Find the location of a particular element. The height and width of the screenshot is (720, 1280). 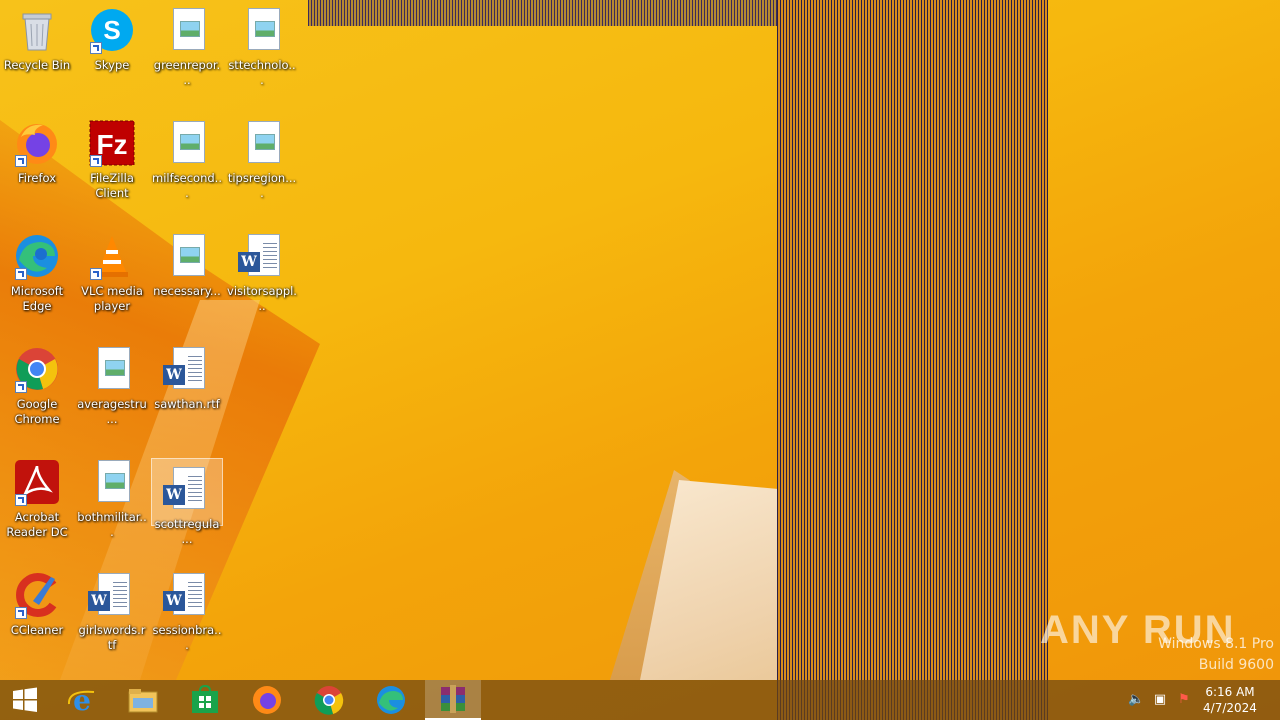

internet-explorer-icon: e is located at coordinates (81, 700).